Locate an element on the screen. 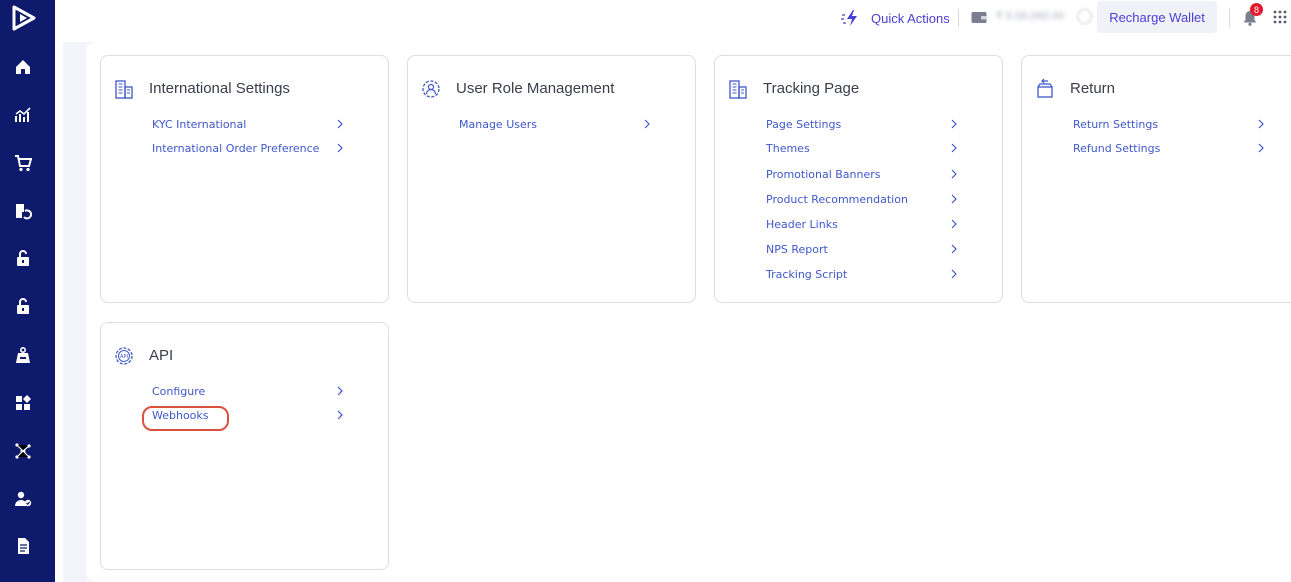  weight-icon is located at coordinates (23, 355).